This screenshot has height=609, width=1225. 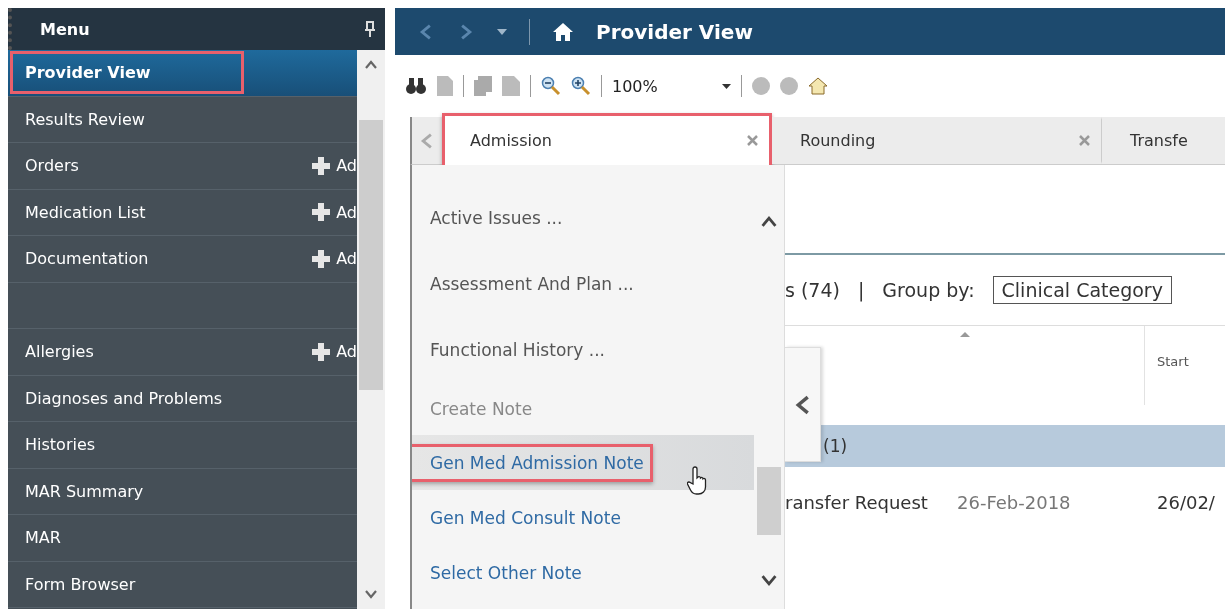 I want to click on group-by-select: Clinical Category, so click(x=1082, y=290).